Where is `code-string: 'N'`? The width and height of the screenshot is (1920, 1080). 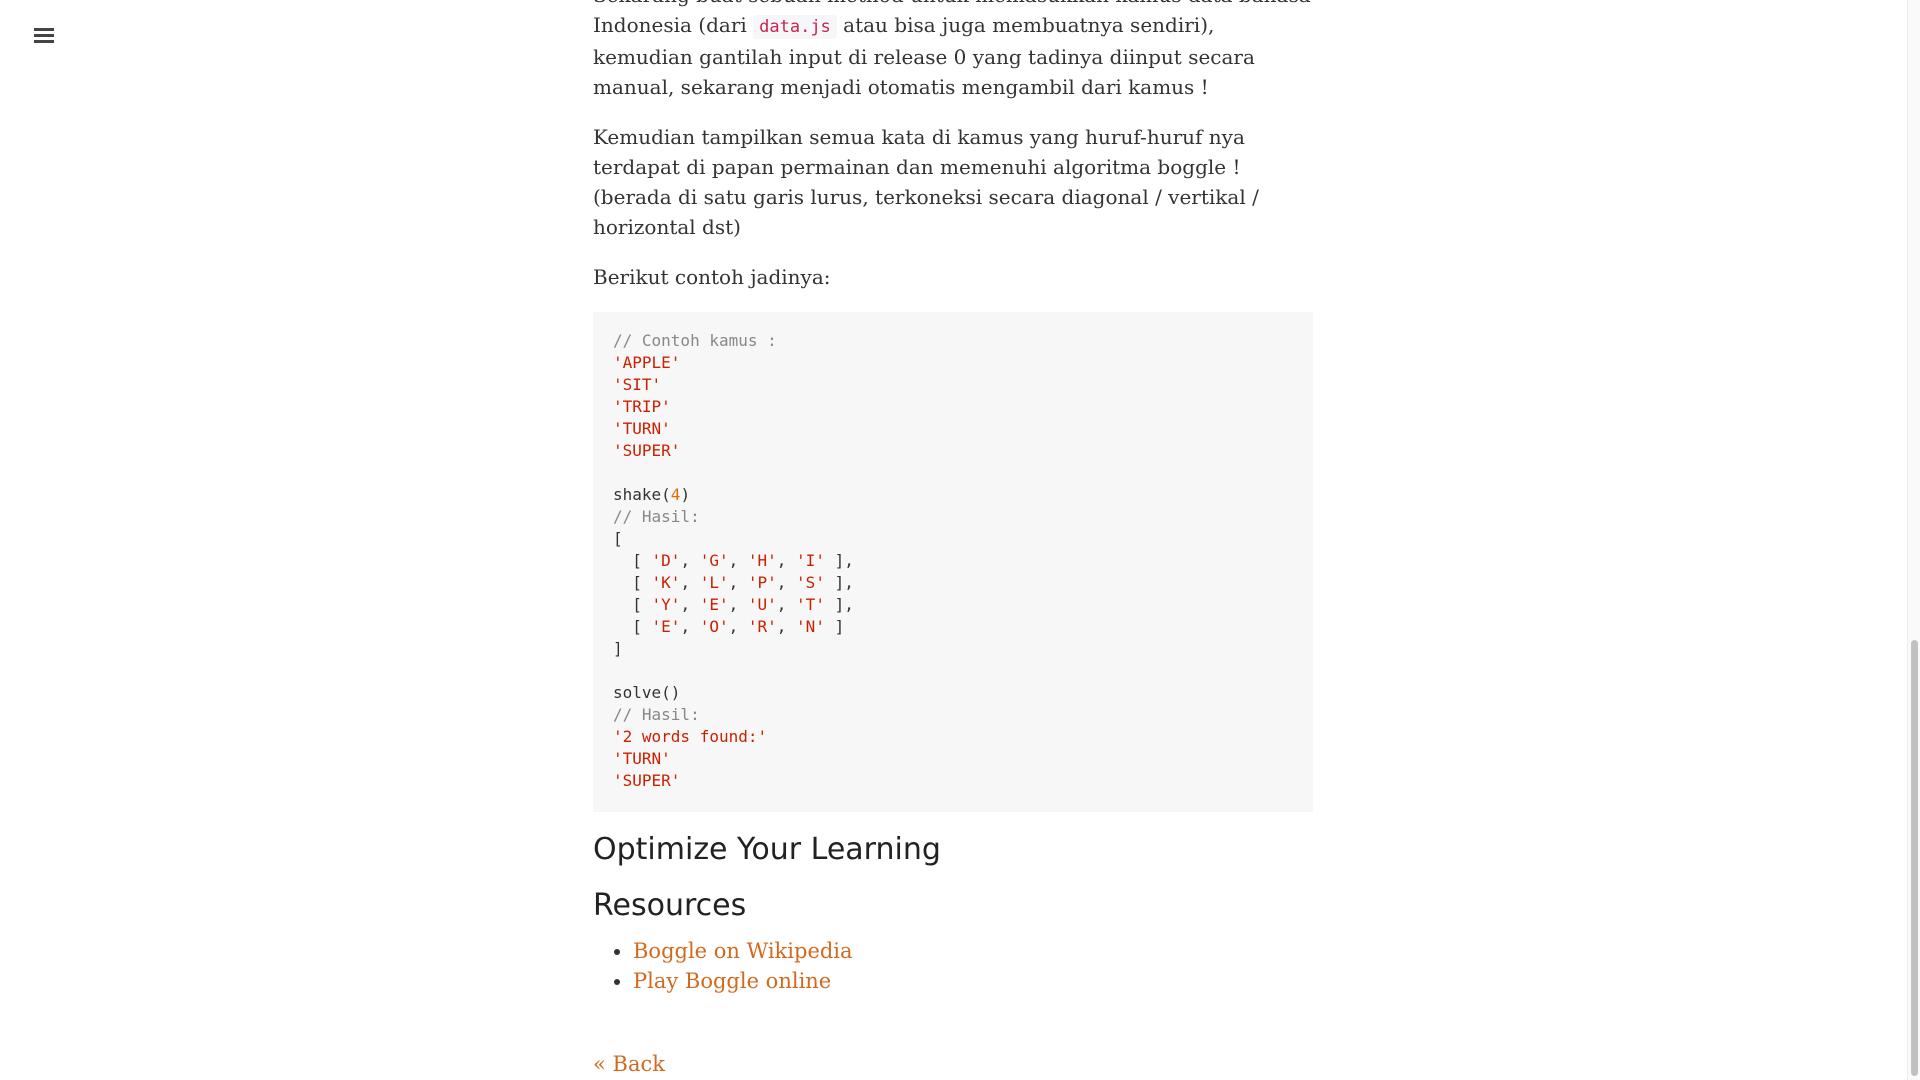
code-string: 'N' is located at coordinates (810, 626).